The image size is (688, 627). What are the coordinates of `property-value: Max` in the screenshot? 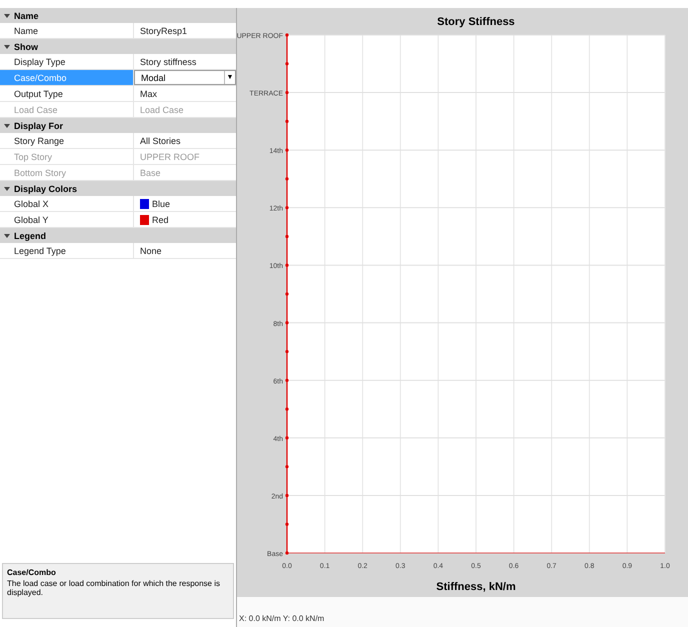 It's located at (148, 94).